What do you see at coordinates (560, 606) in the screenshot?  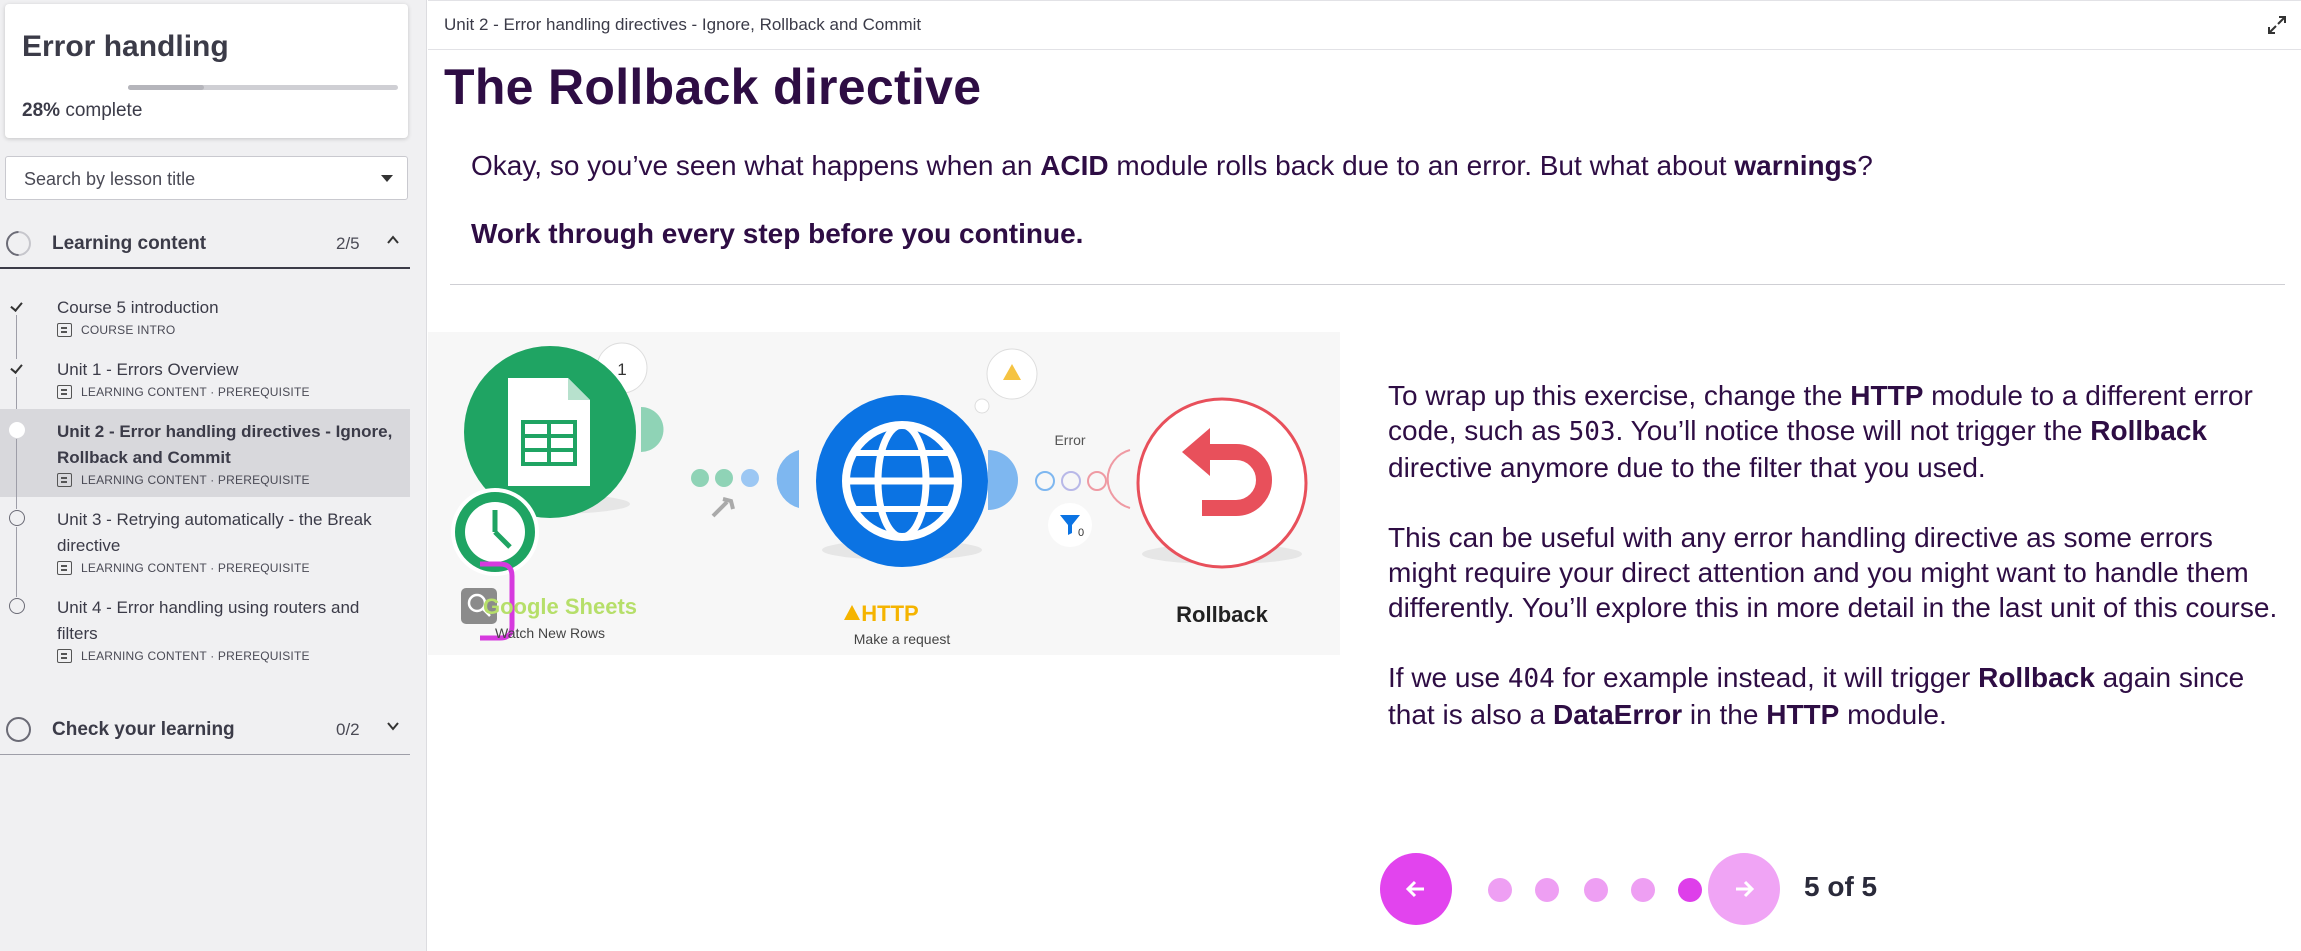 I see `module1-name: Google Sheets` at bounding box center [560, 606].